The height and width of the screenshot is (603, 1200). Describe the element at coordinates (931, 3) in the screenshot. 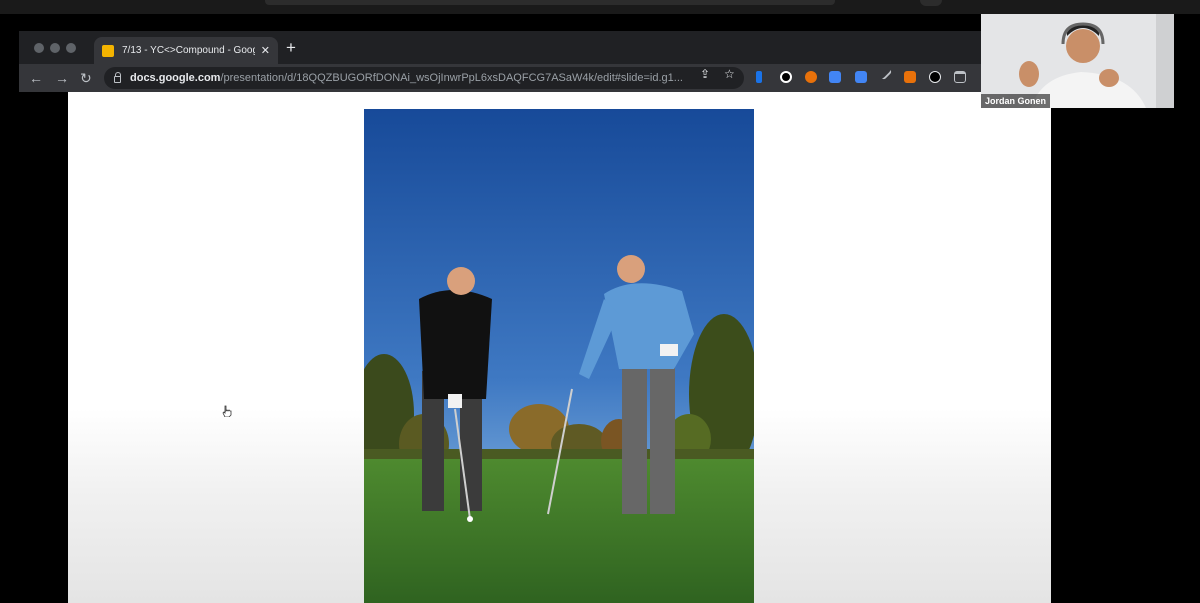

I see `host-indicator` at that location.